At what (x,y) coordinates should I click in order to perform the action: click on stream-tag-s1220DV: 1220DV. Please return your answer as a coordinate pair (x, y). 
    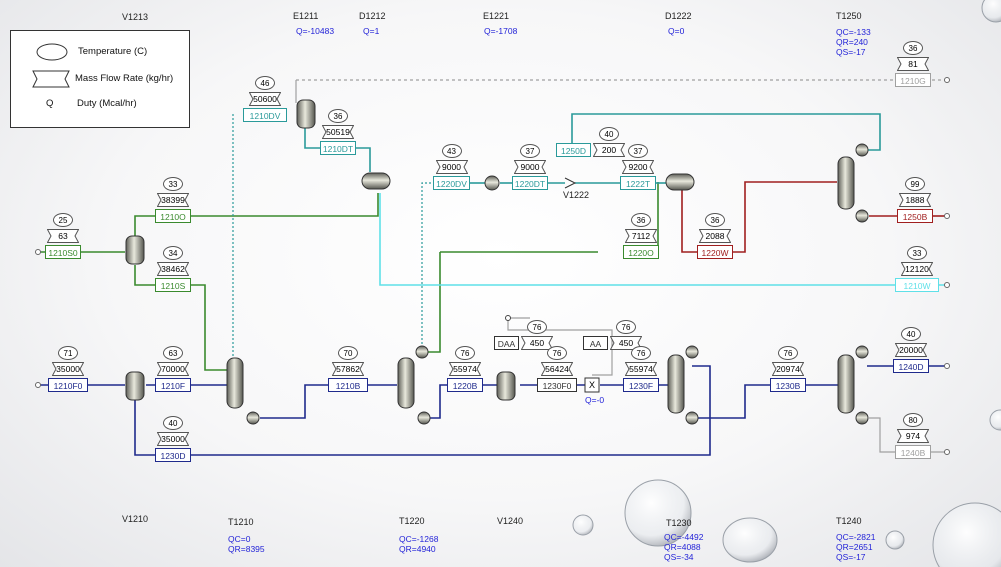
    Looking at the image, I should click on (451, 183).